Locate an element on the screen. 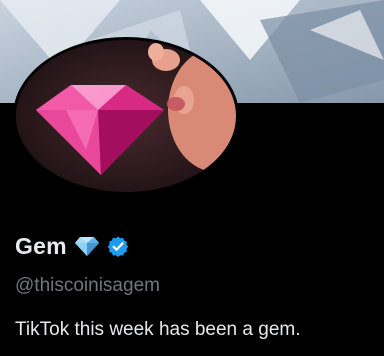 Image resolution: width=384 pixels, height=356 pixels. display-name: Gem is located at coordinates (41, 245).